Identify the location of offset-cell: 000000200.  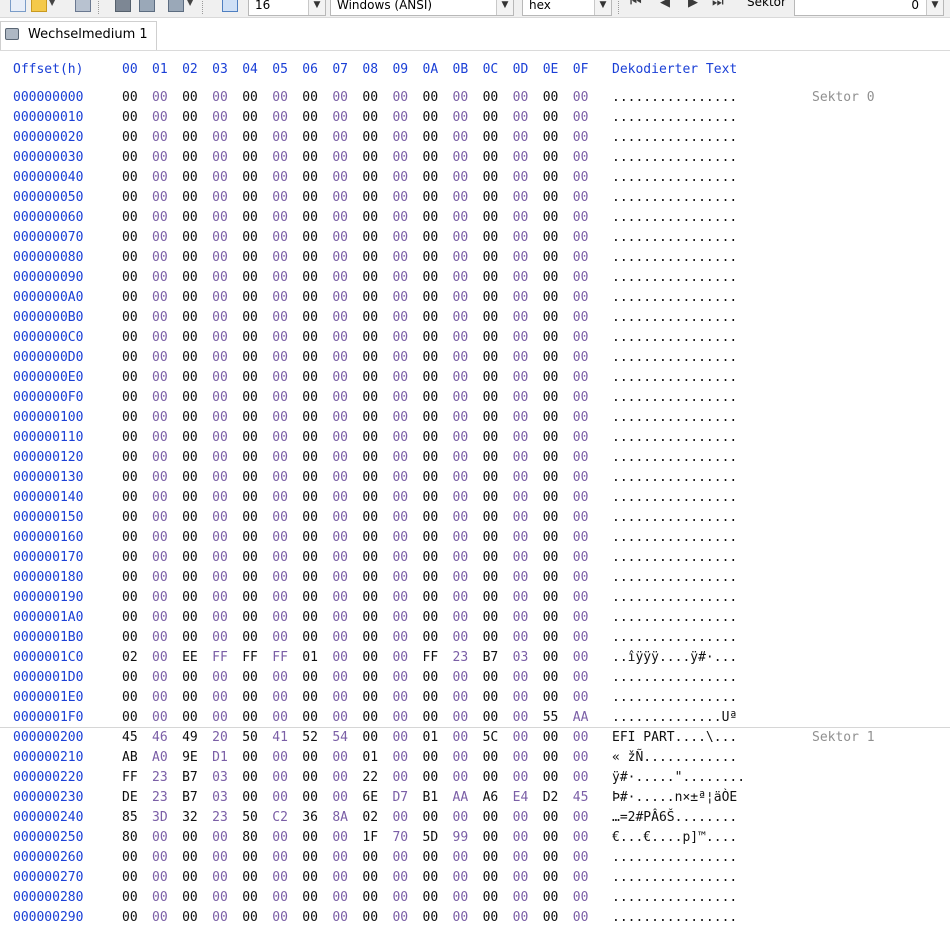
(48, 738).